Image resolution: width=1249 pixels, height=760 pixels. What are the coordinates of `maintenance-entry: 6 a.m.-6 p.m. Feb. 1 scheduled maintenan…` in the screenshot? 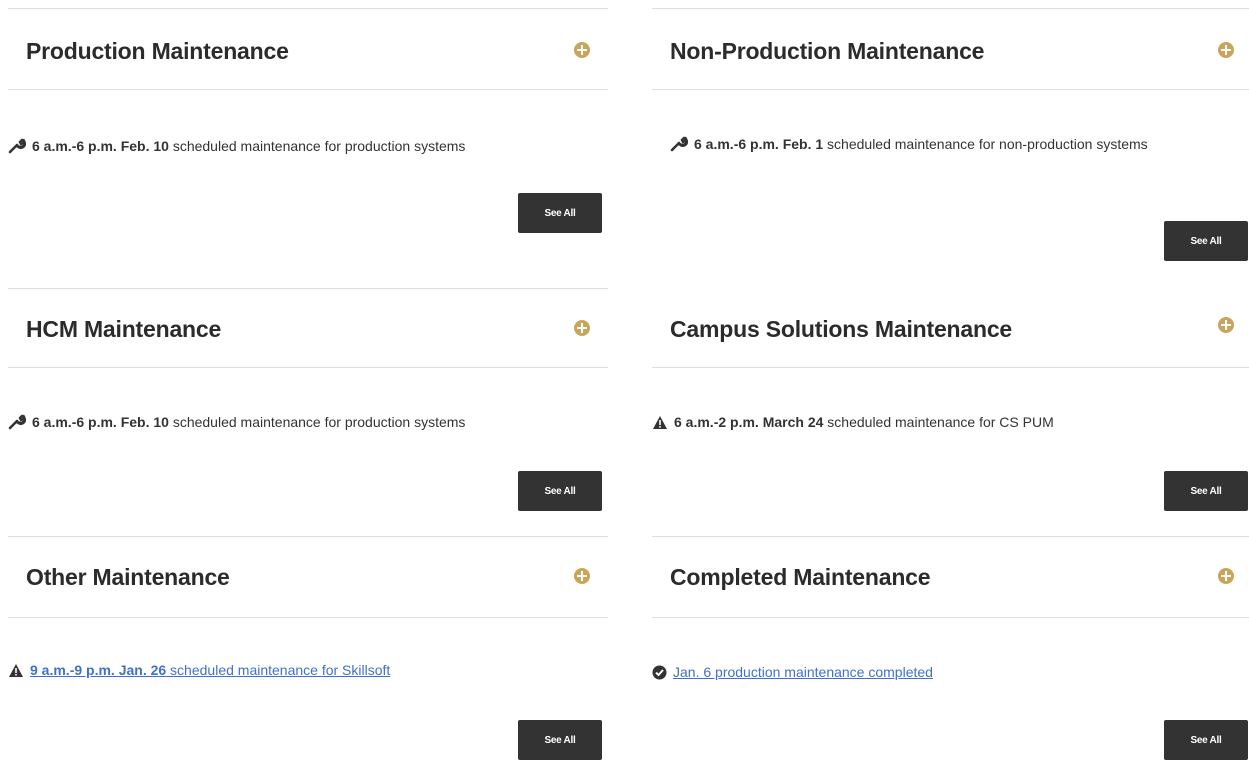 It's located at (940, 145).